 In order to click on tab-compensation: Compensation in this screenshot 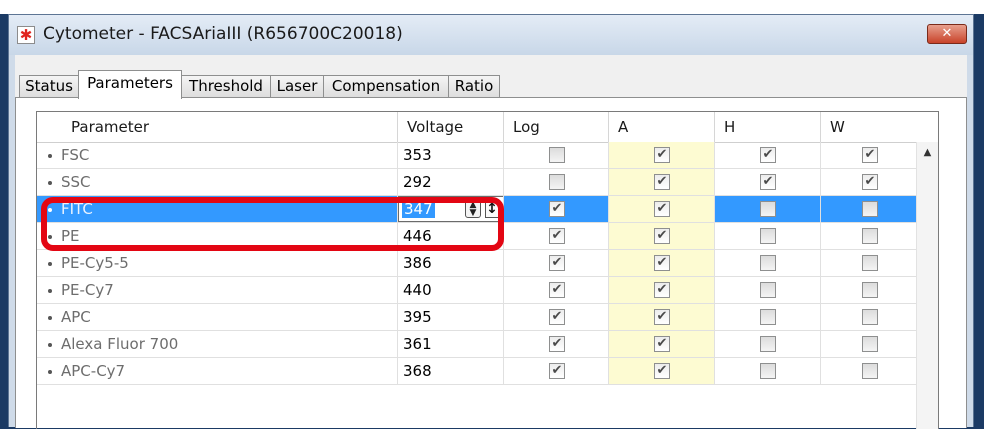, I will do `click(386, 86)`.